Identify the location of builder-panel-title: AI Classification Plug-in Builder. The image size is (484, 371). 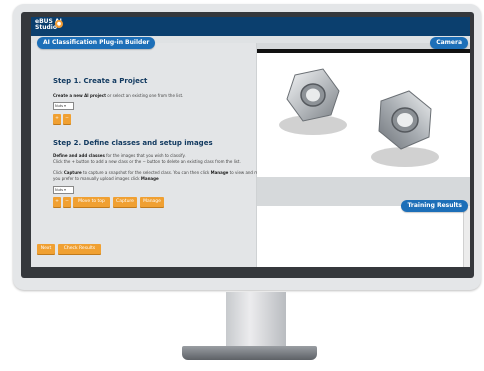
(96, 43).